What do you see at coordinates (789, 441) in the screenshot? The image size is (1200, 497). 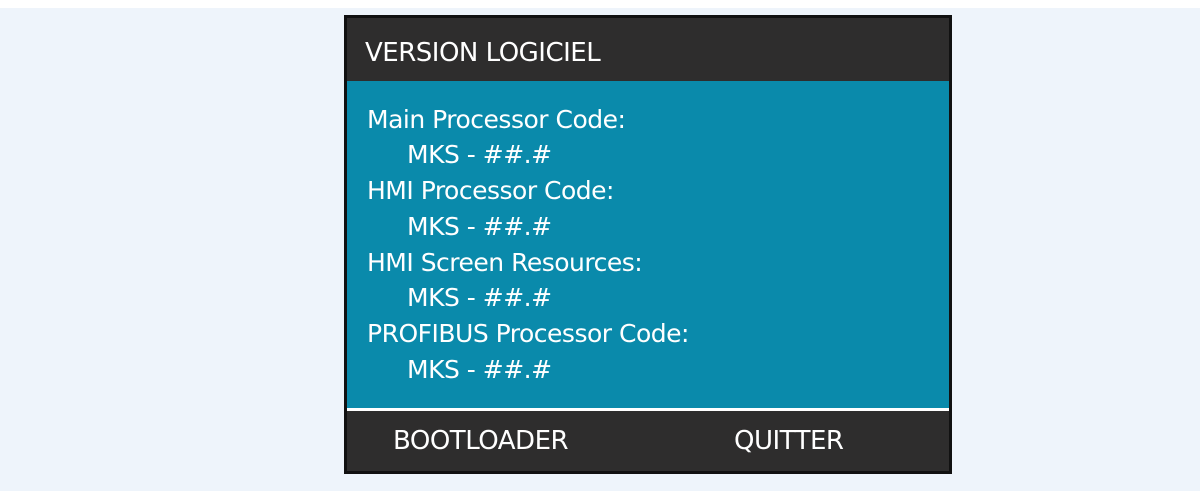 I see `quit-softkey: QUITTER` at bounding box center [789, 441].